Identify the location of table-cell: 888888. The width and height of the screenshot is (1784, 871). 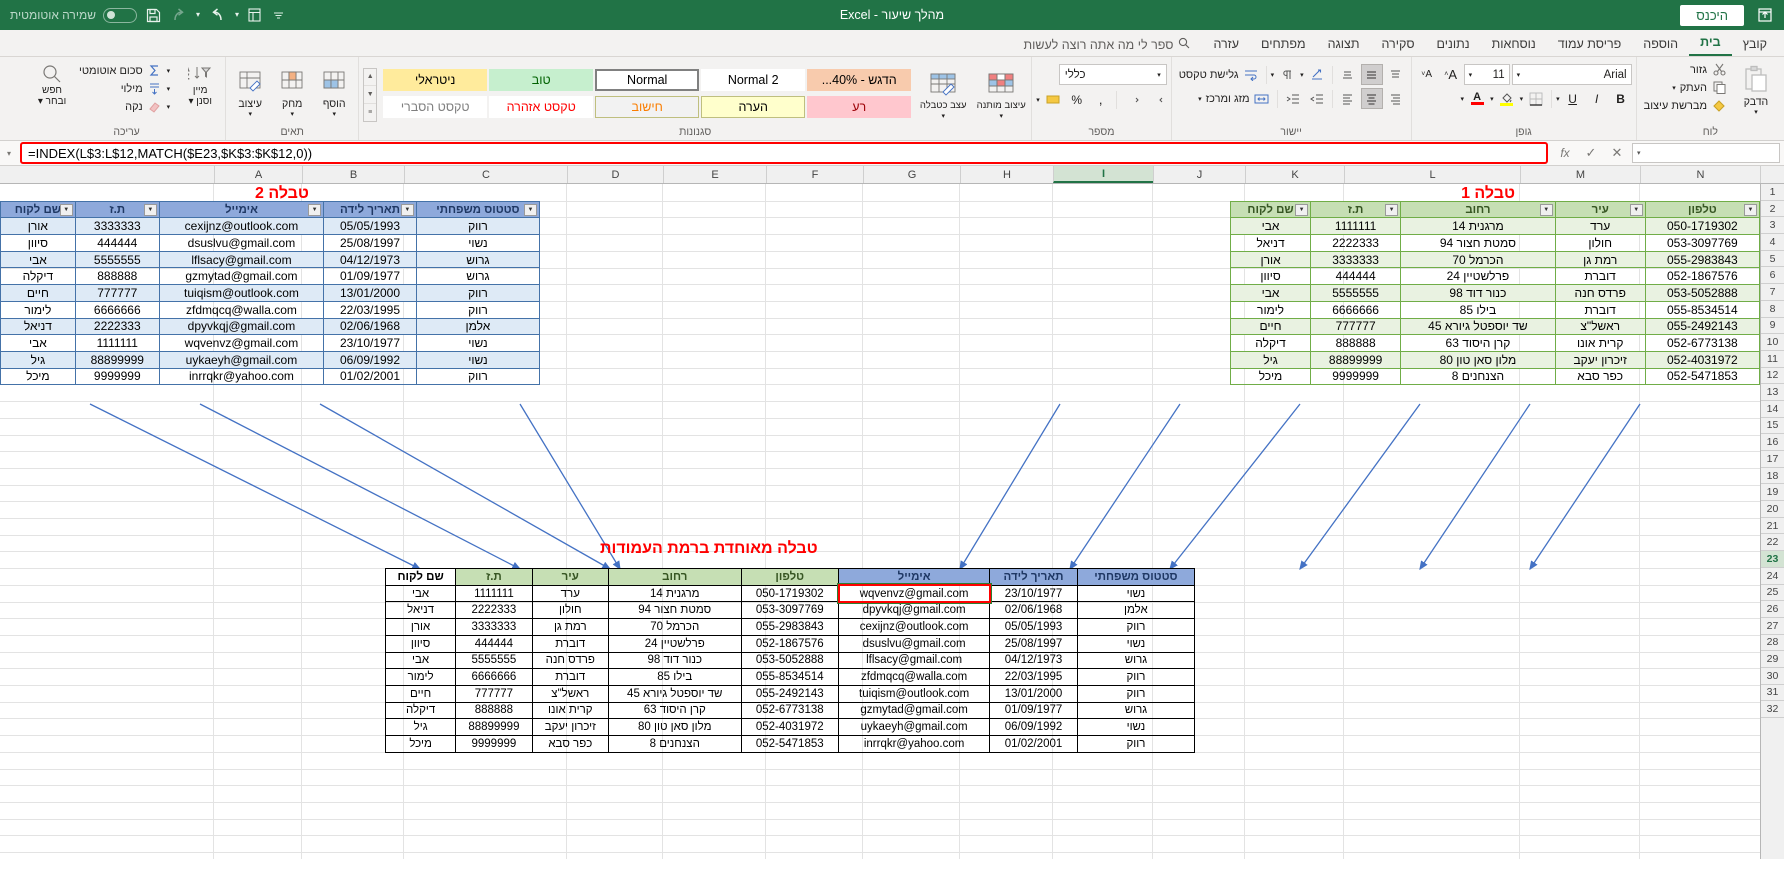
(117, 276).